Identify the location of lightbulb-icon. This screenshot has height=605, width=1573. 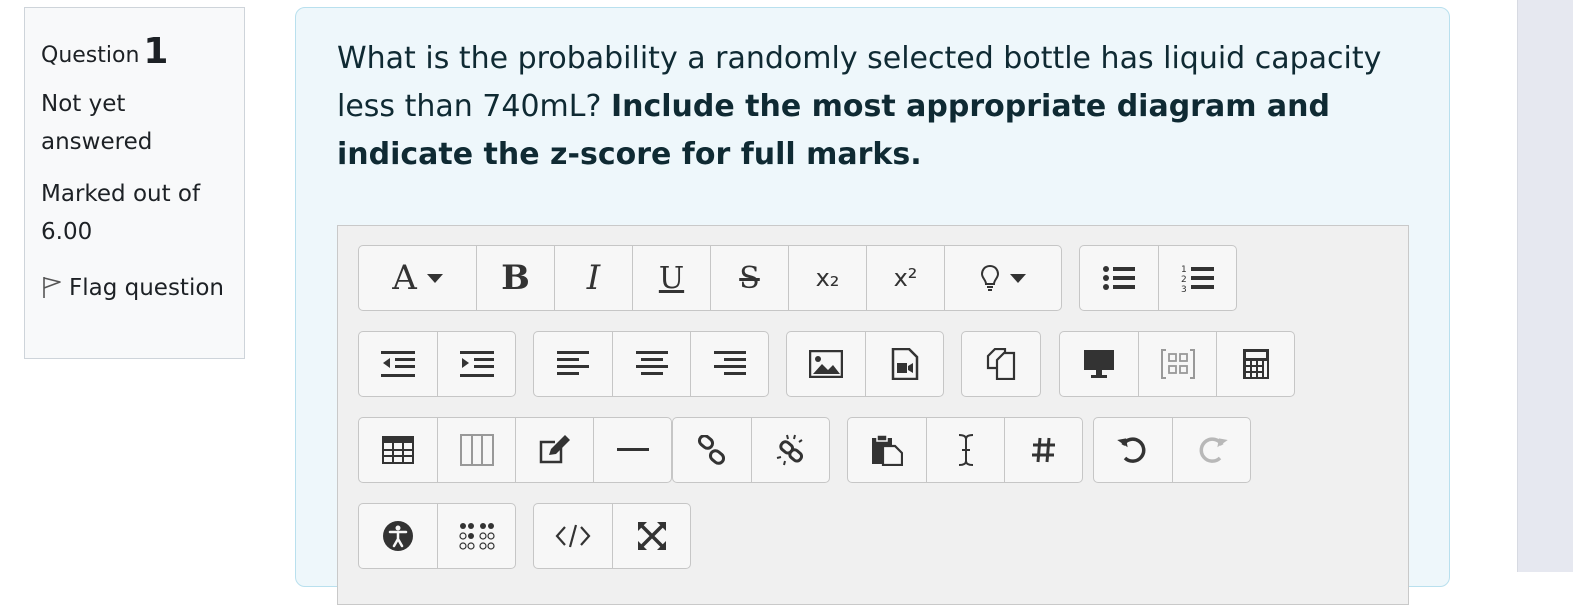
(990, 278).